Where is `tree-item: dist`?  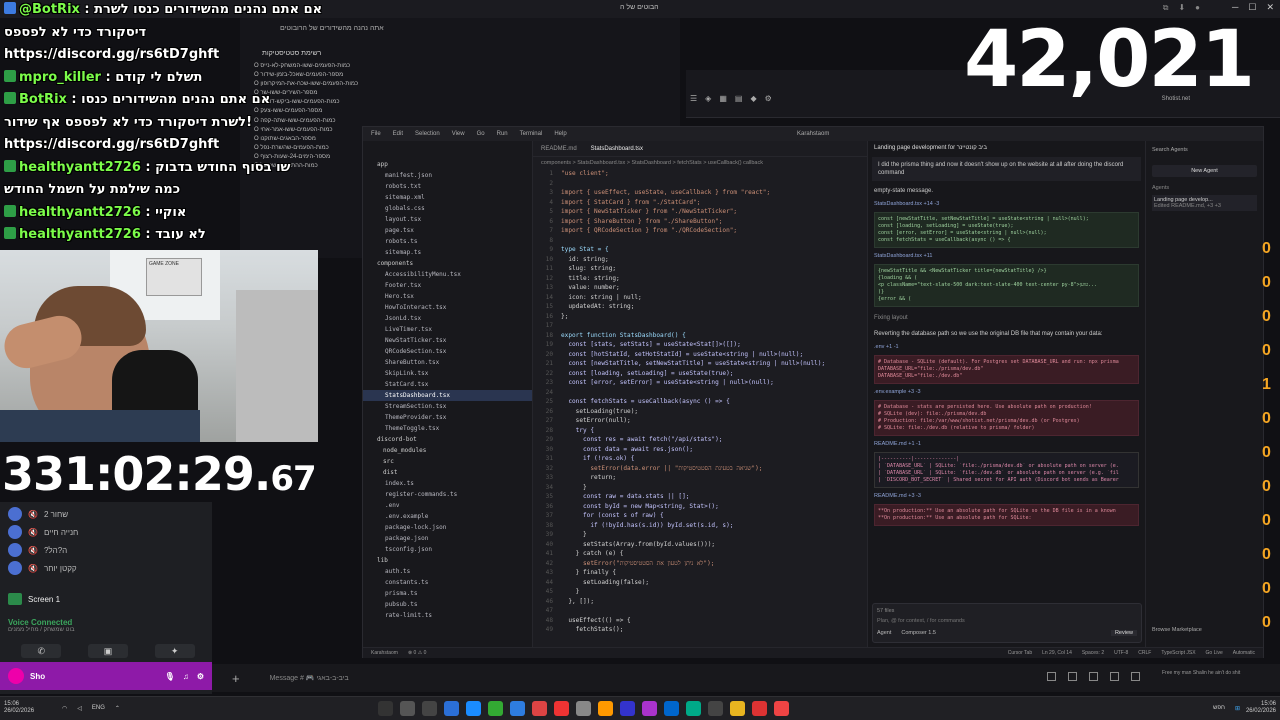 tree-item: dist is located at coordinates (447, 472).